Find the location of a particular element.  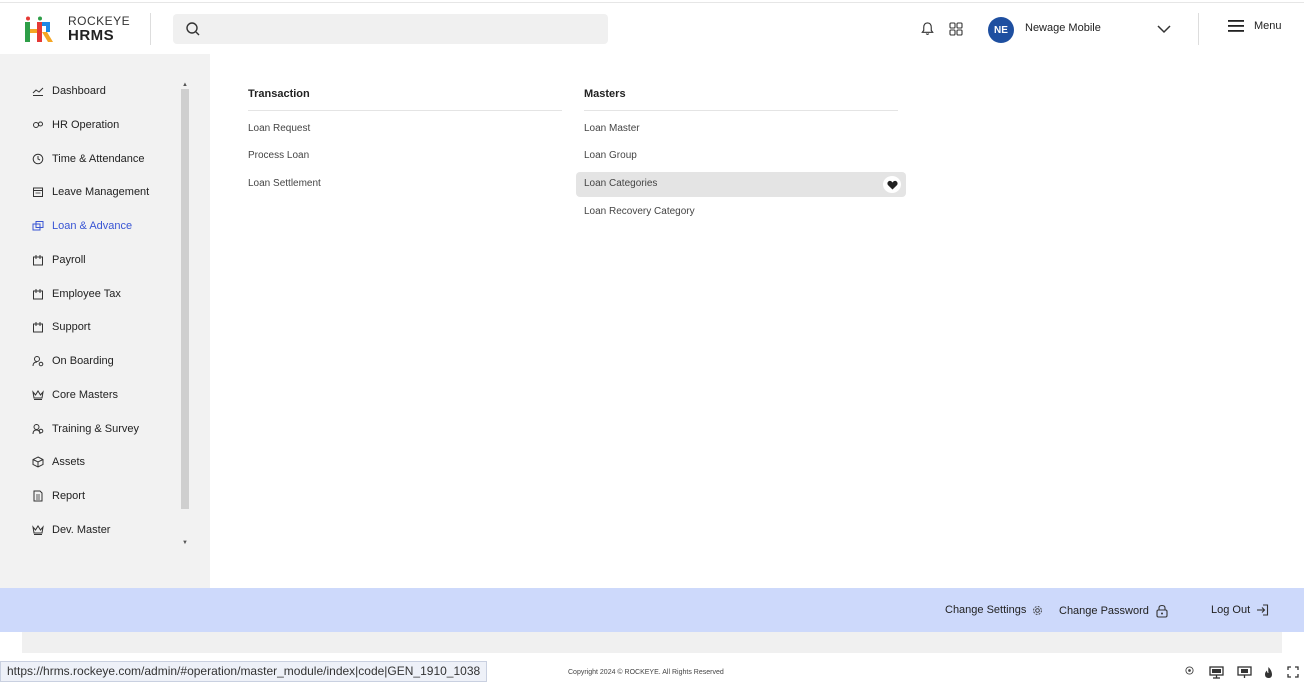

sidebar-item-time-attendance: Time & Attendance is located at coordinates (88, 159).